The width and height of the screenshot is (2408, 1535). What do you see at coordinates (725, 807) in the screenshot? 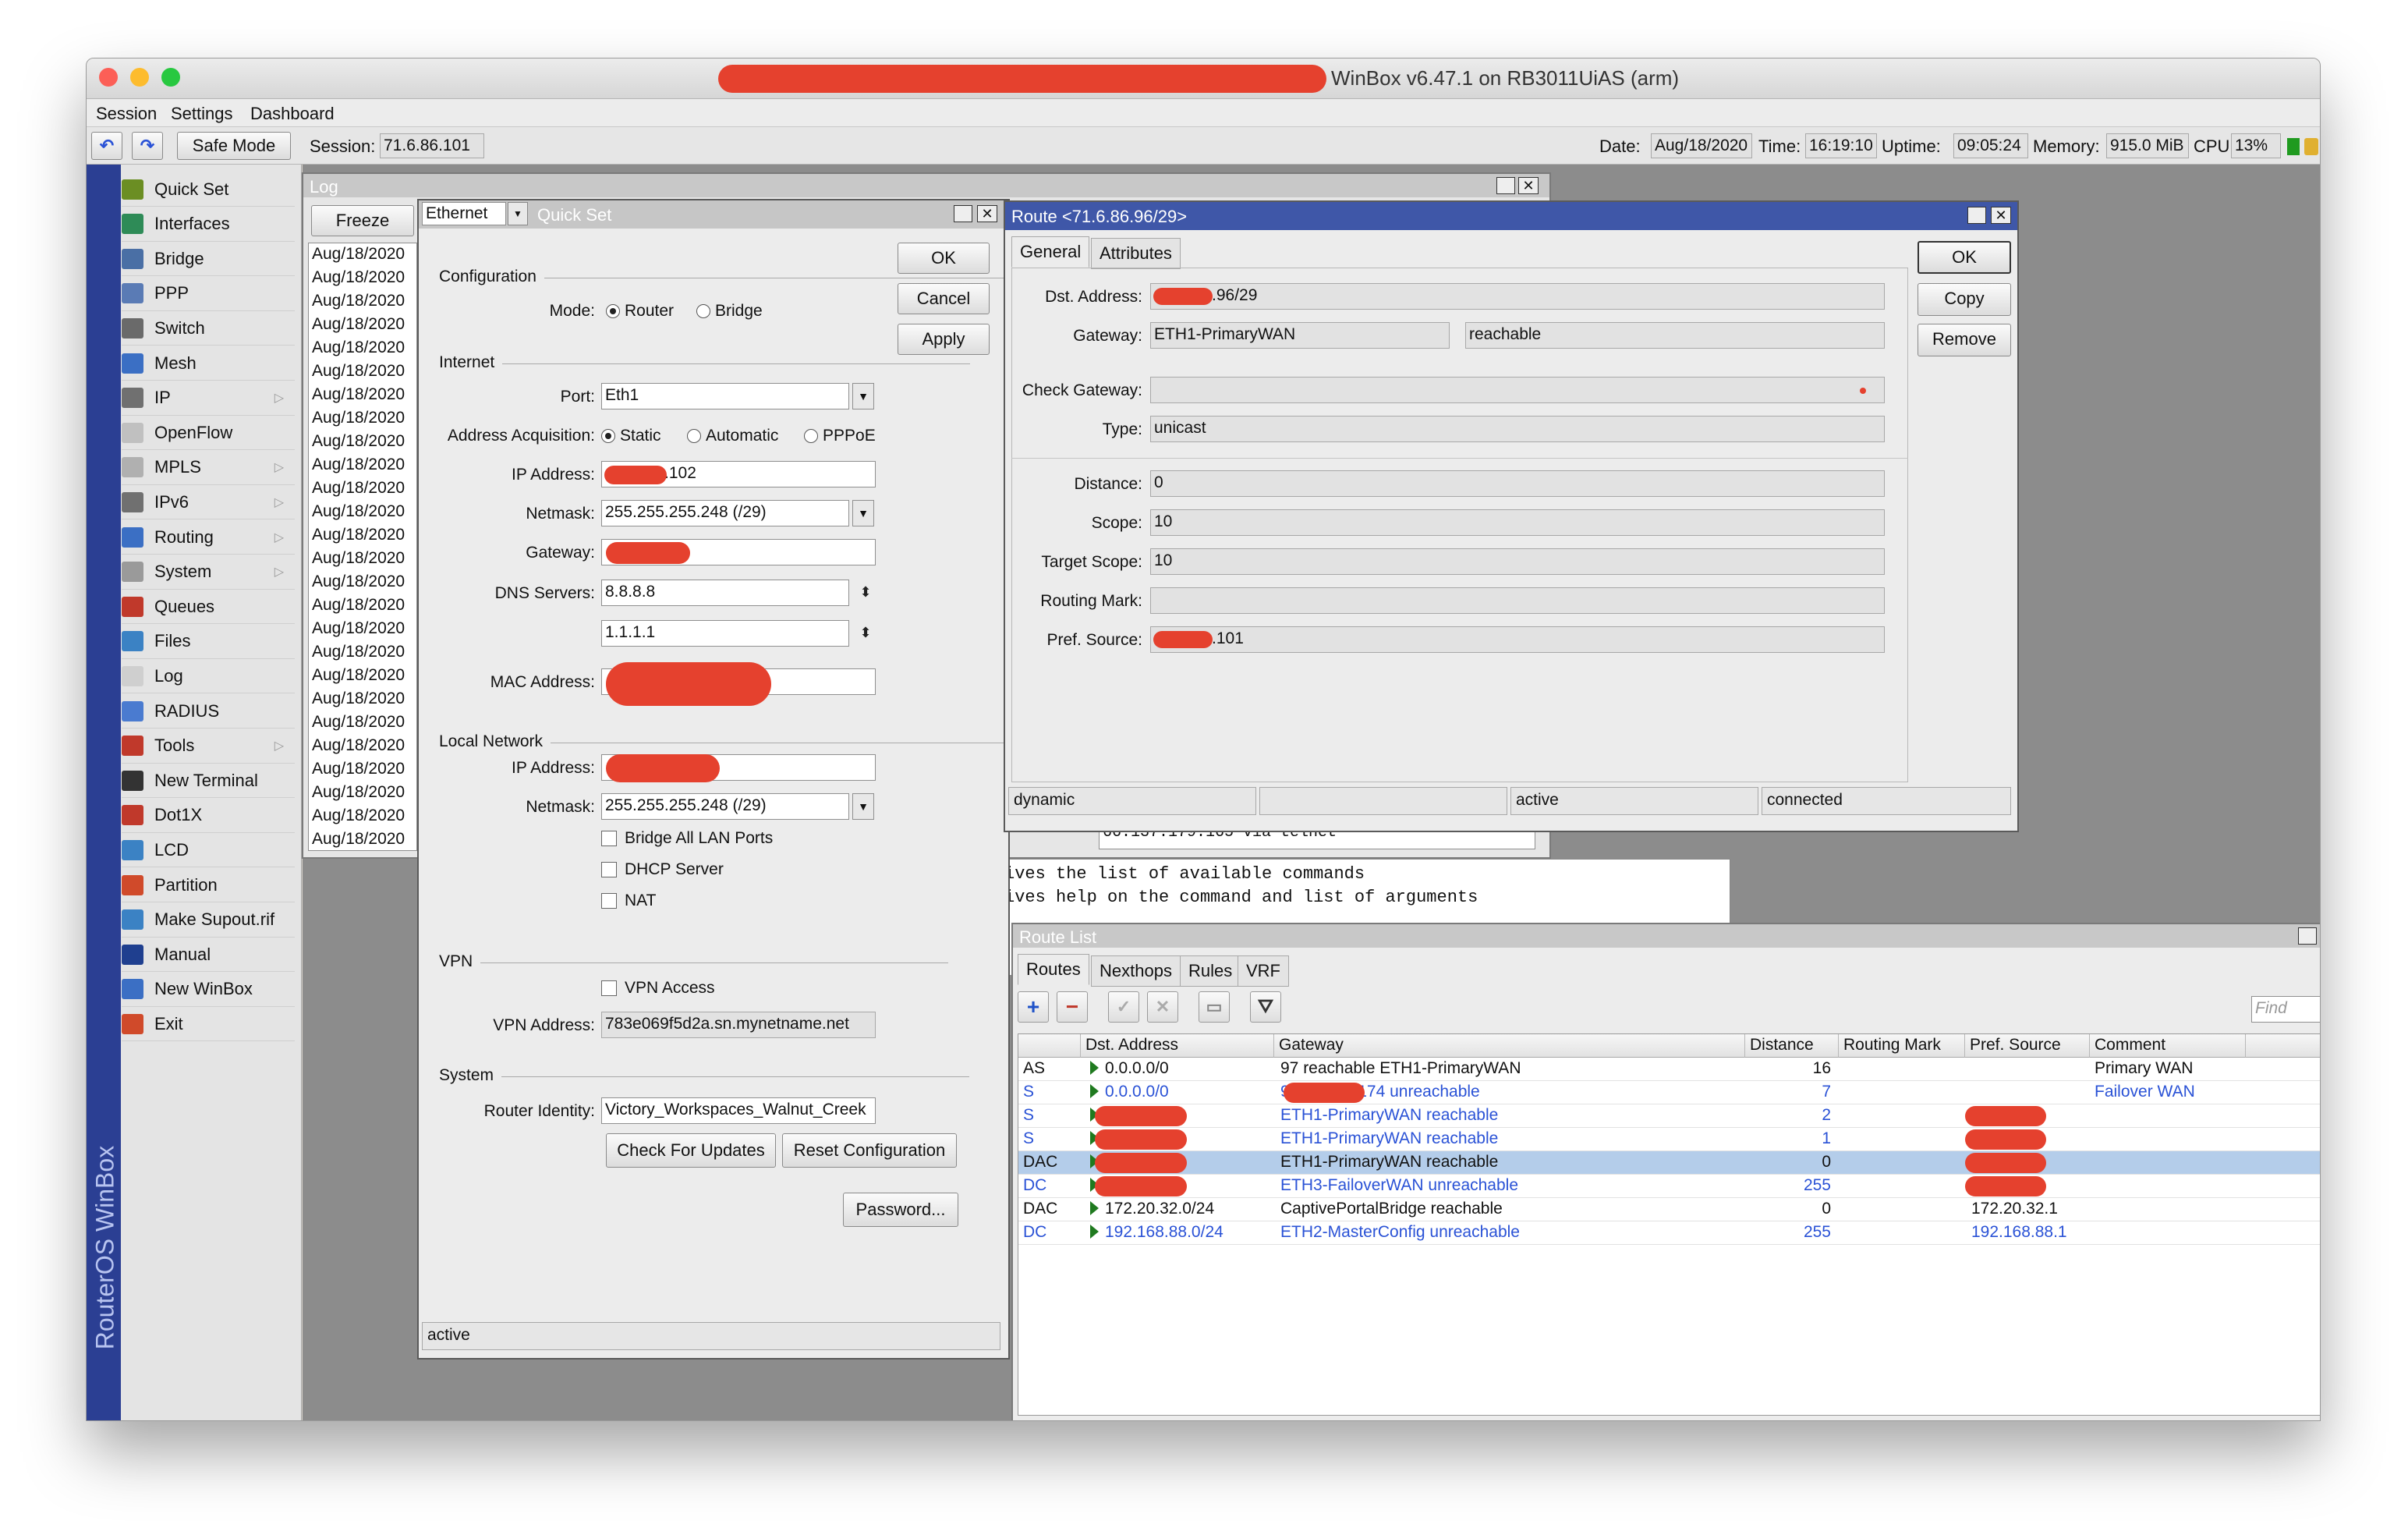
I see `lan-netmask-field: 255.255.255.248 (/29)` at bounding box center [725, 807].